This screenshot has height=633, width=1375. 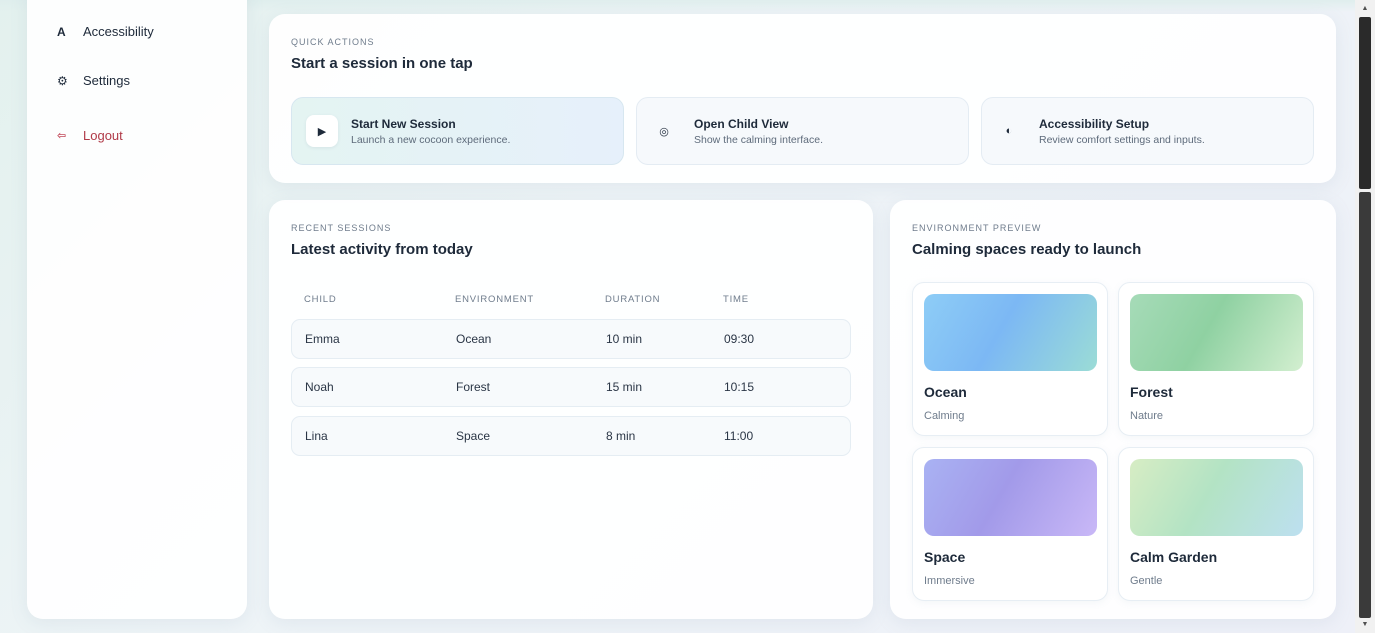 I want to click on gear-icon: ⚙, so click(x=62, y=80).